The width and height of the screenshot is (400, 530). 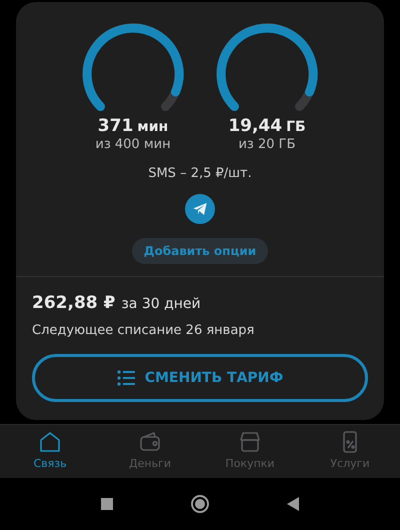 What do you see at coordinates (200, 251) in the screenshot?
I see `add-options-button: Добавить опции` at bounding box center [200, 251].